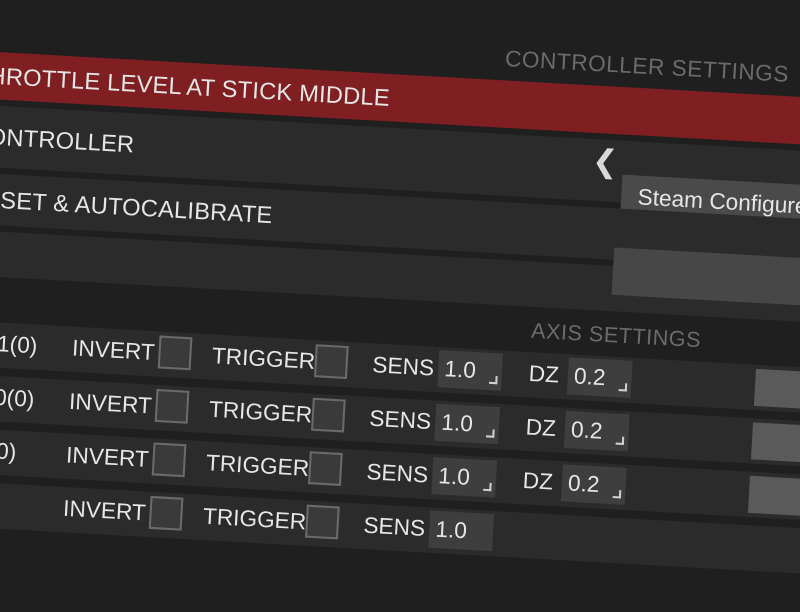  Describe the element at coordinates (19, 343) in the screenshot. I see `axis-name: XIS-31(0)` at that location.